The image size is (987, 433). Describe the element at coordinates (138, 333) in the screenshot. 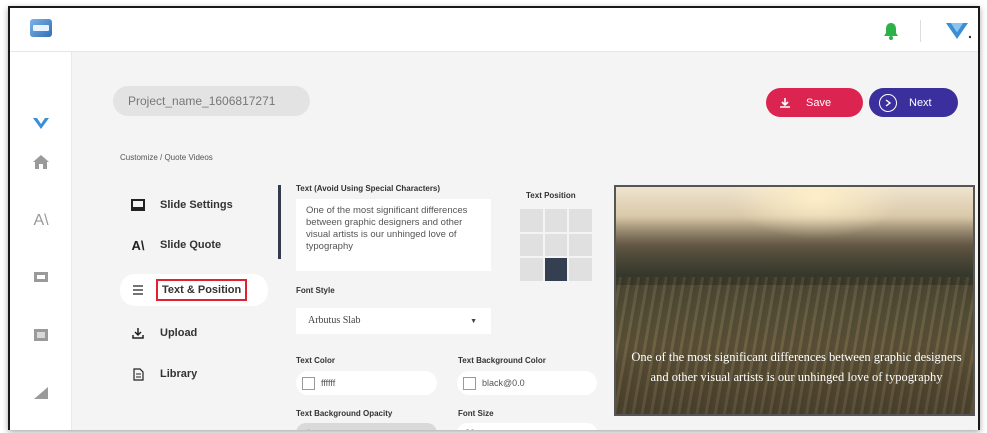

I see `upload-icon` at that location.